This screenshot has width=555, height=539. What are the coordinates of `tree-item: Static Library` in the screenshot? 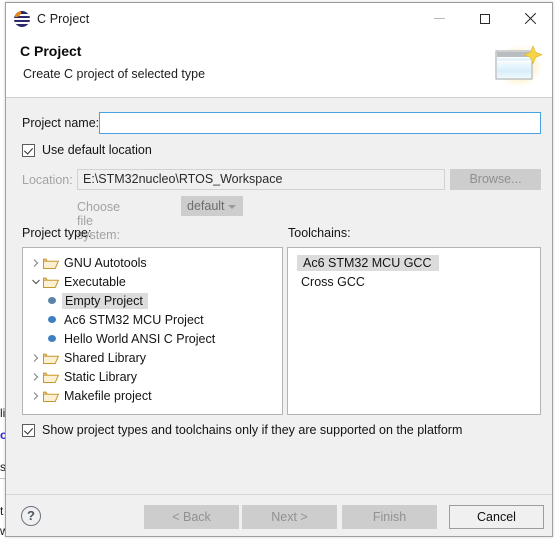 It's located at (152, 376).